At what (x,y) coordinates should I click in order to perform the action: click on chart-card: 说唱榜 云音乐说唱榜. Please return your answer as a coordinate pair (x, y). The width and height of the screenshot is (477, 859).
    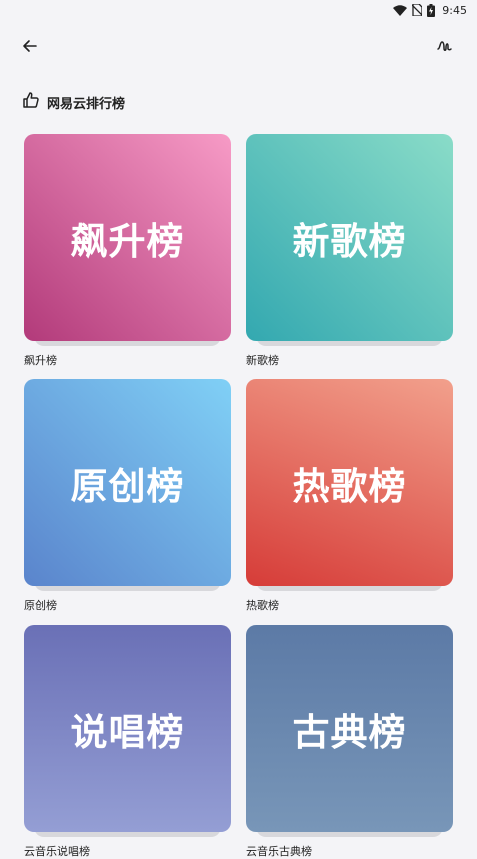
    Looking at the image, I should click on (127, 741).